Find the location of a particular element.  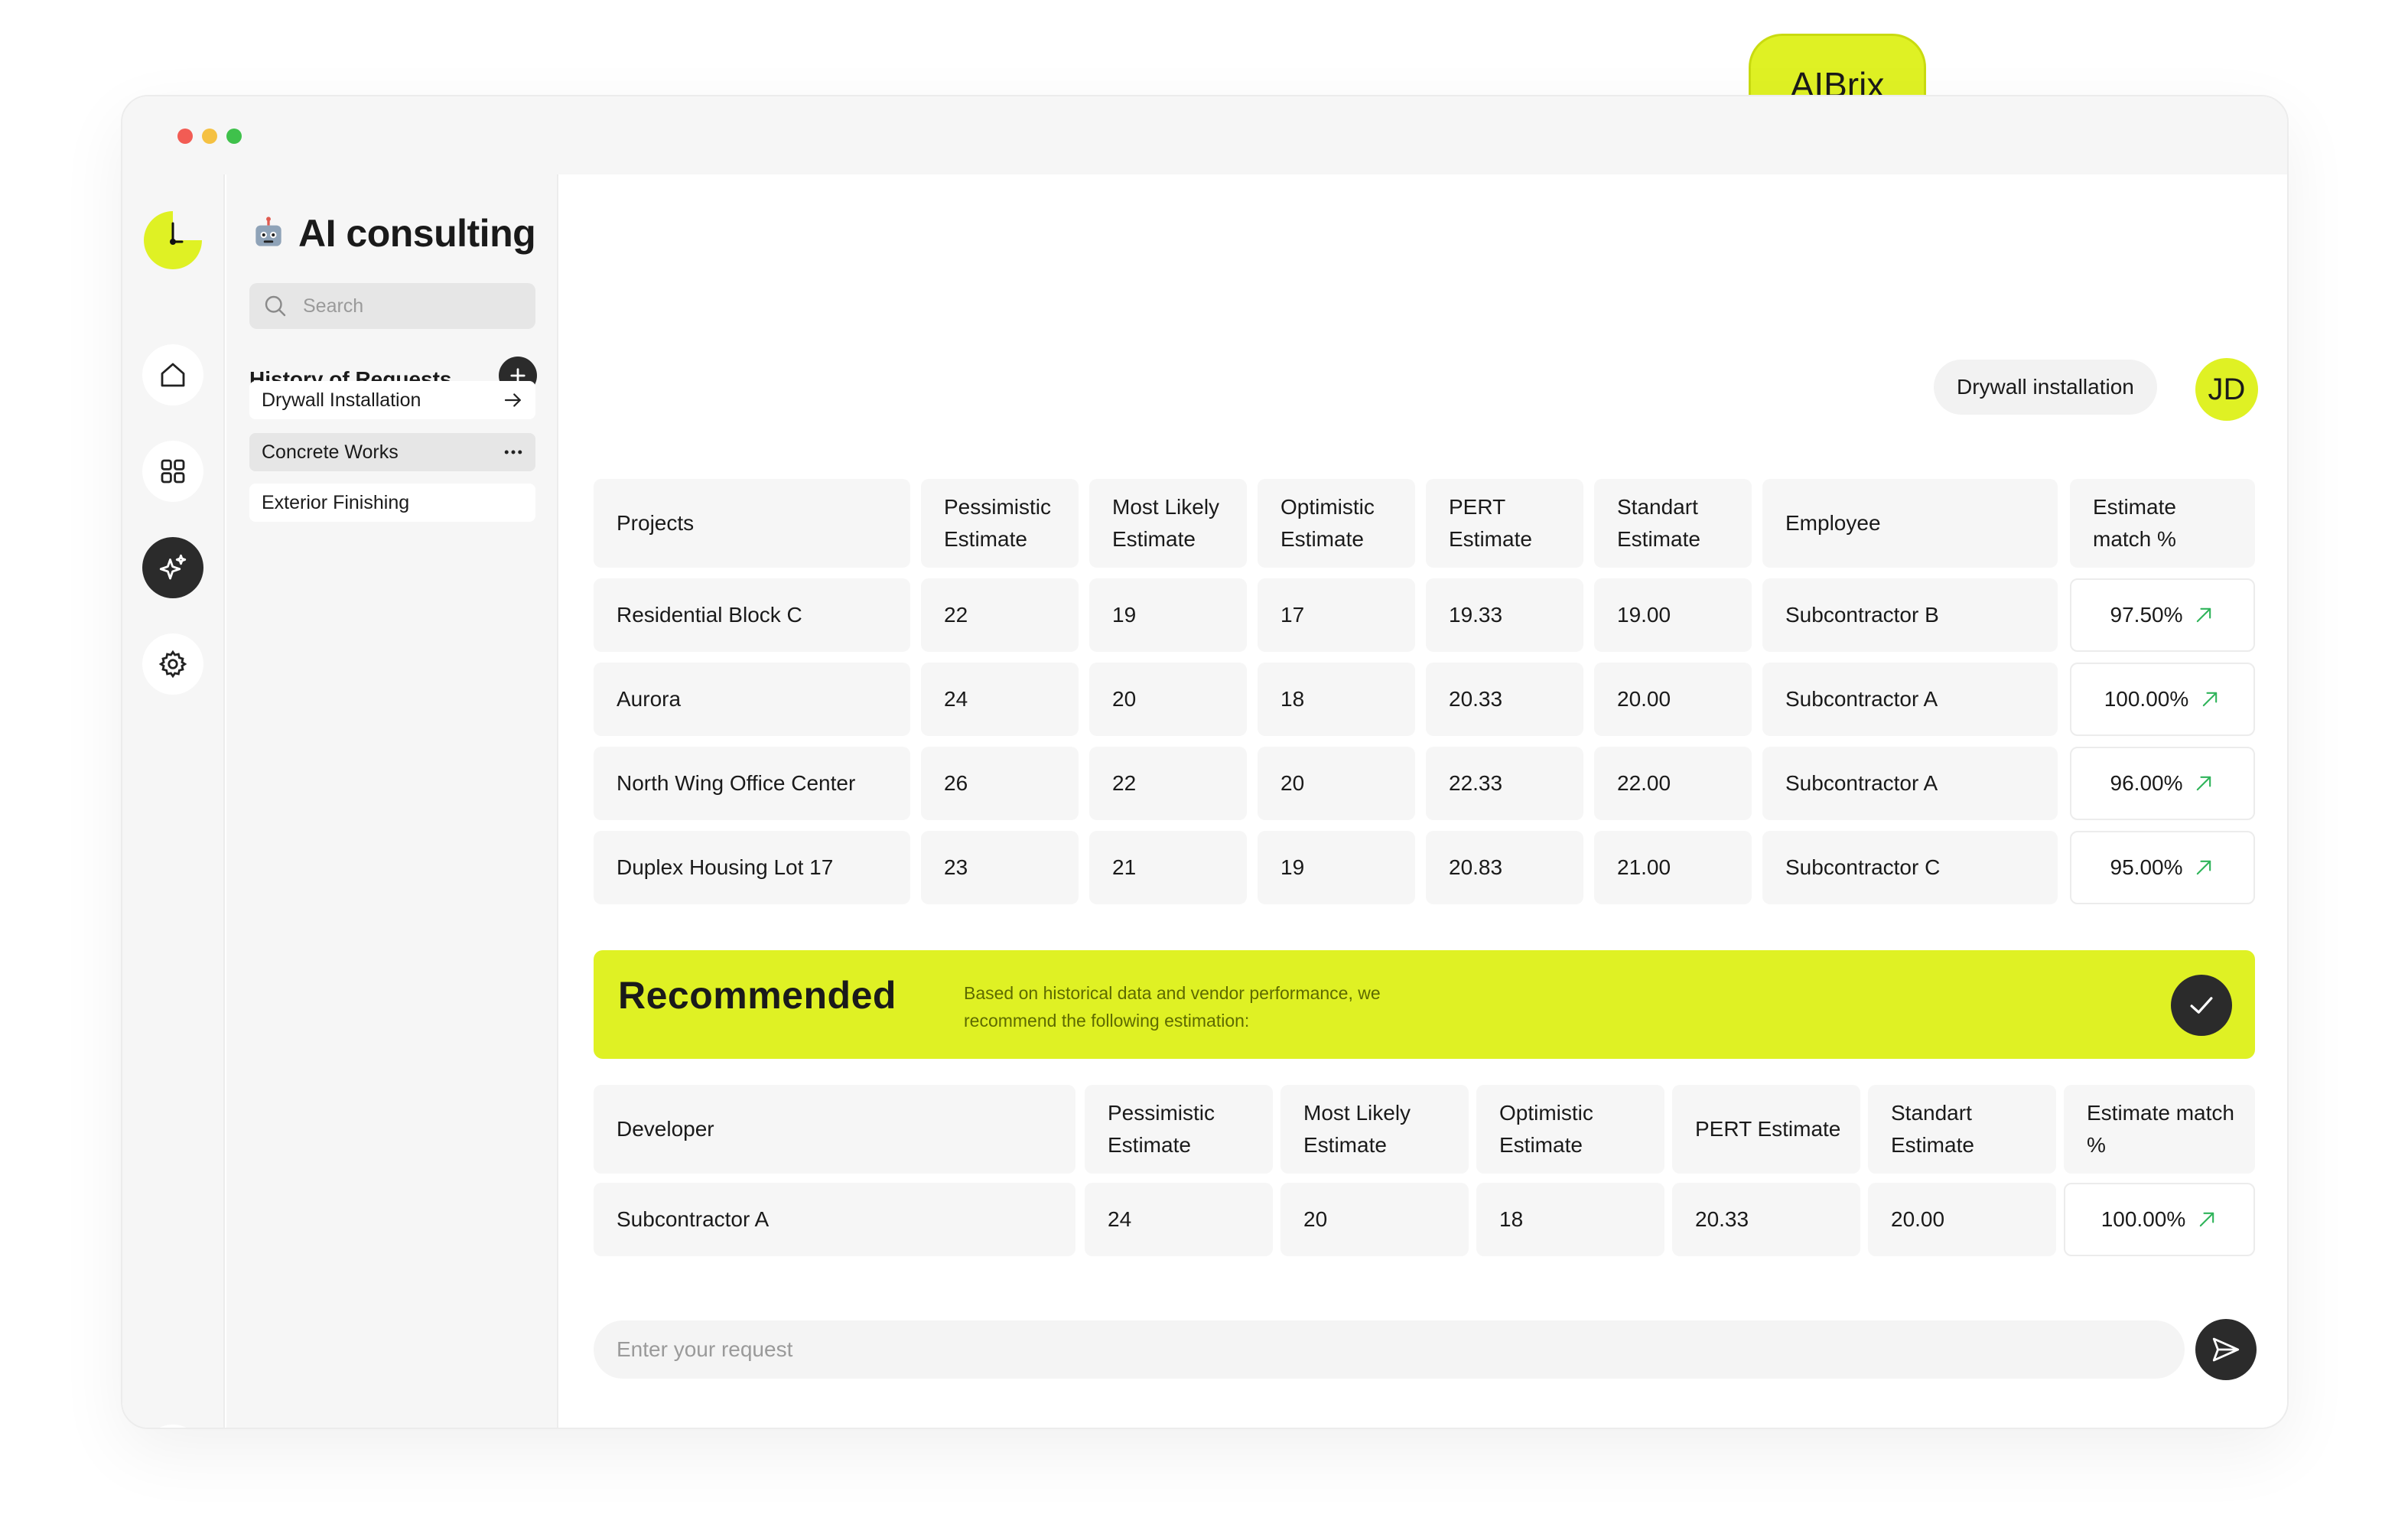

robot-icon is located at coordinates (268, 231).